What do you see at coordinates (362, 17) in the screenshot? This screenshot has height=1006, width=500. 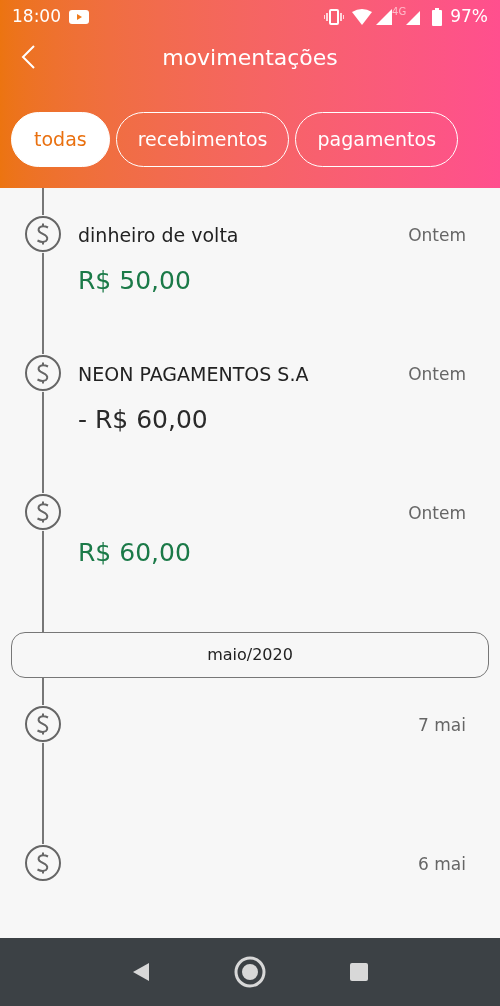 I see `wifi-icon` at bounding box center [362, 17].